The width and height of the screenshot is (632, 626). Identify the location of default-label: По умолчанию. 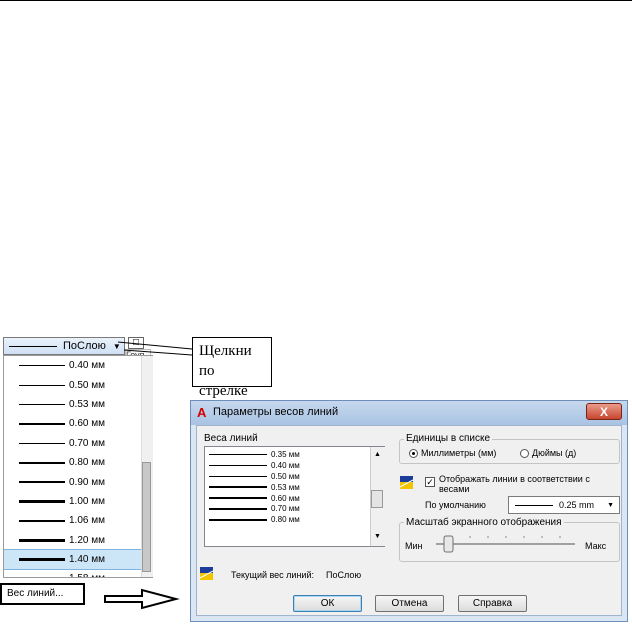
(455, 505).